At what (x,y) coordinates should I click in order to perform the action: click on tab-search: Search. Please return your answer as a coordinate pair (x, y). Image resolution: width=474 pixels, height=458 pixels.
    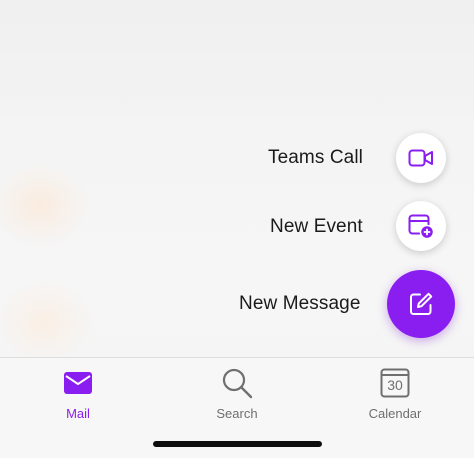
    Looking at the image, I should click on (237, 393).